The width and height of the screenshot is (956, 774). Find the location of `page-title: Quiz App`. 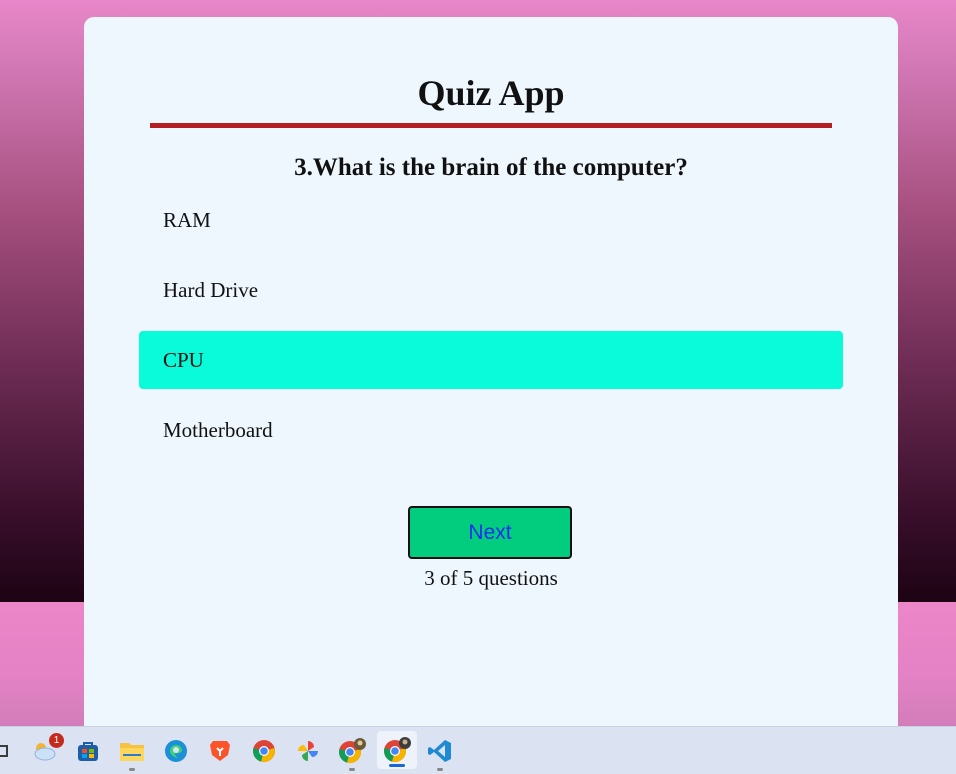

page-title: Quiz App is located at coordinates (491, 93).